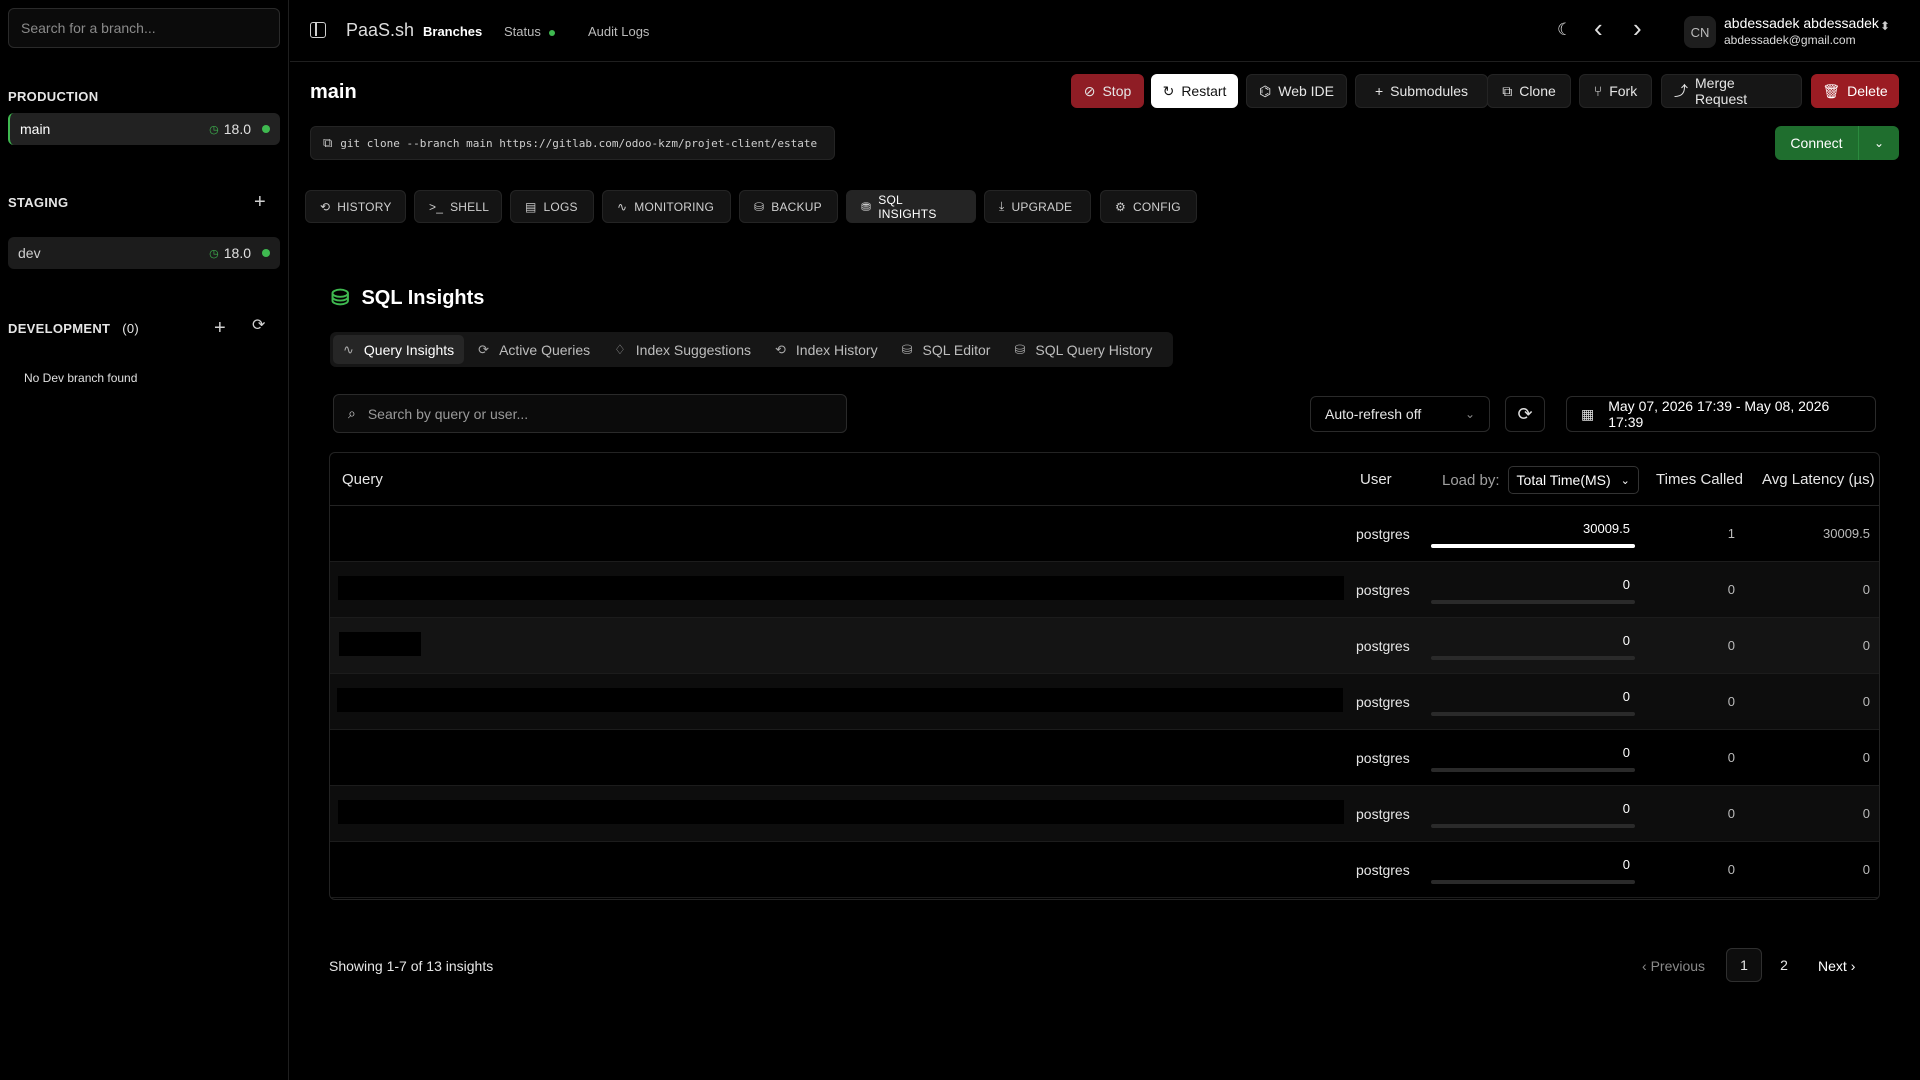  What do you see at coordinates (1731, 91) in the screenshot?
I see `merge-request-button: ⤴ Merge Request` at bounding box center [1731, 91].